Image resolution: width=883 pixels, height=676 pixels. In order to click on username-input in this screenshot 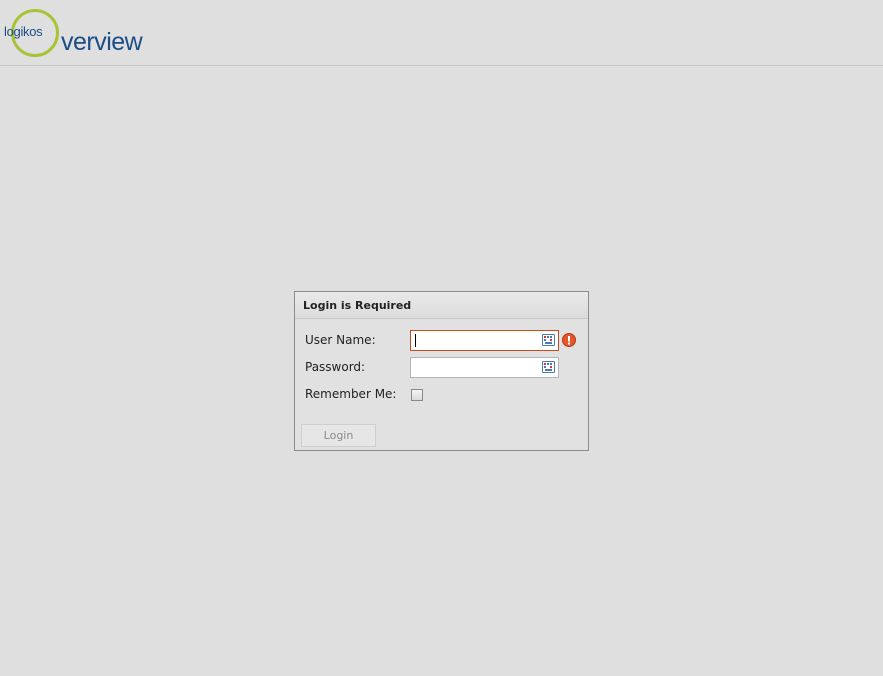, I will do `click(484, 340)`.